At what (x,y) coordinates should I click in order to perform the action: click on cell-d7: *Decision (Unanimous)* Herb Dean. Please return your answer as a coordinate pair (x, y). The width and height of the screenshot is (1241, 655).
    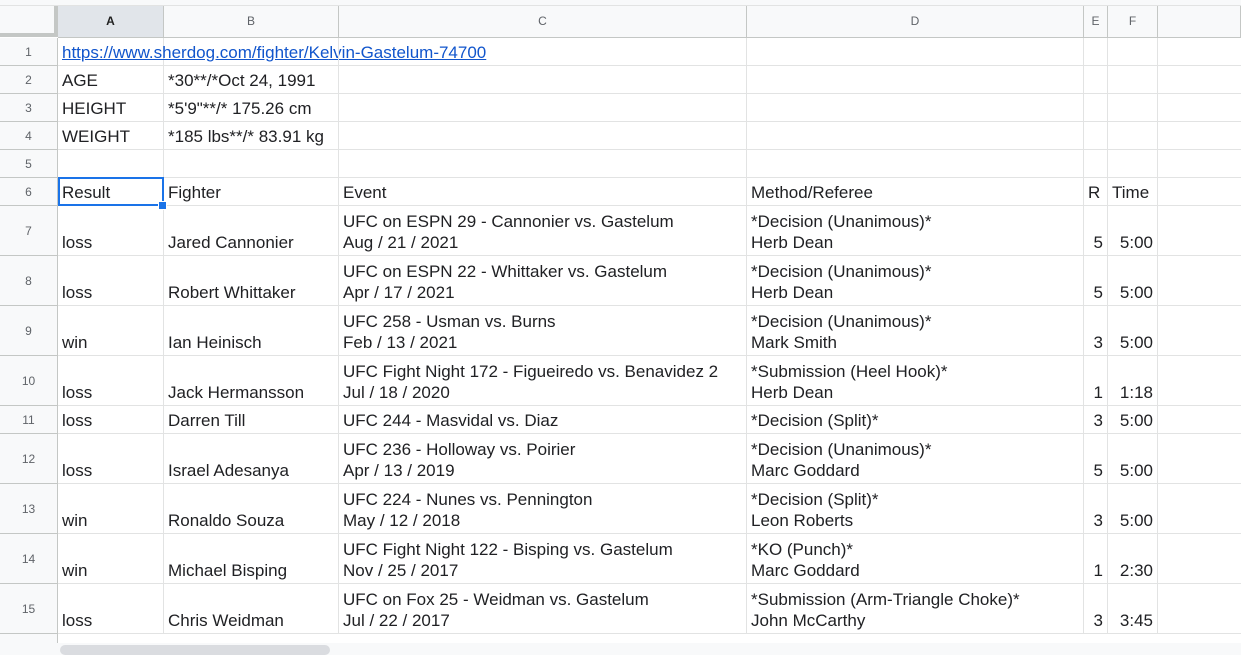
    Looking at the image, I should click on (915, 231).